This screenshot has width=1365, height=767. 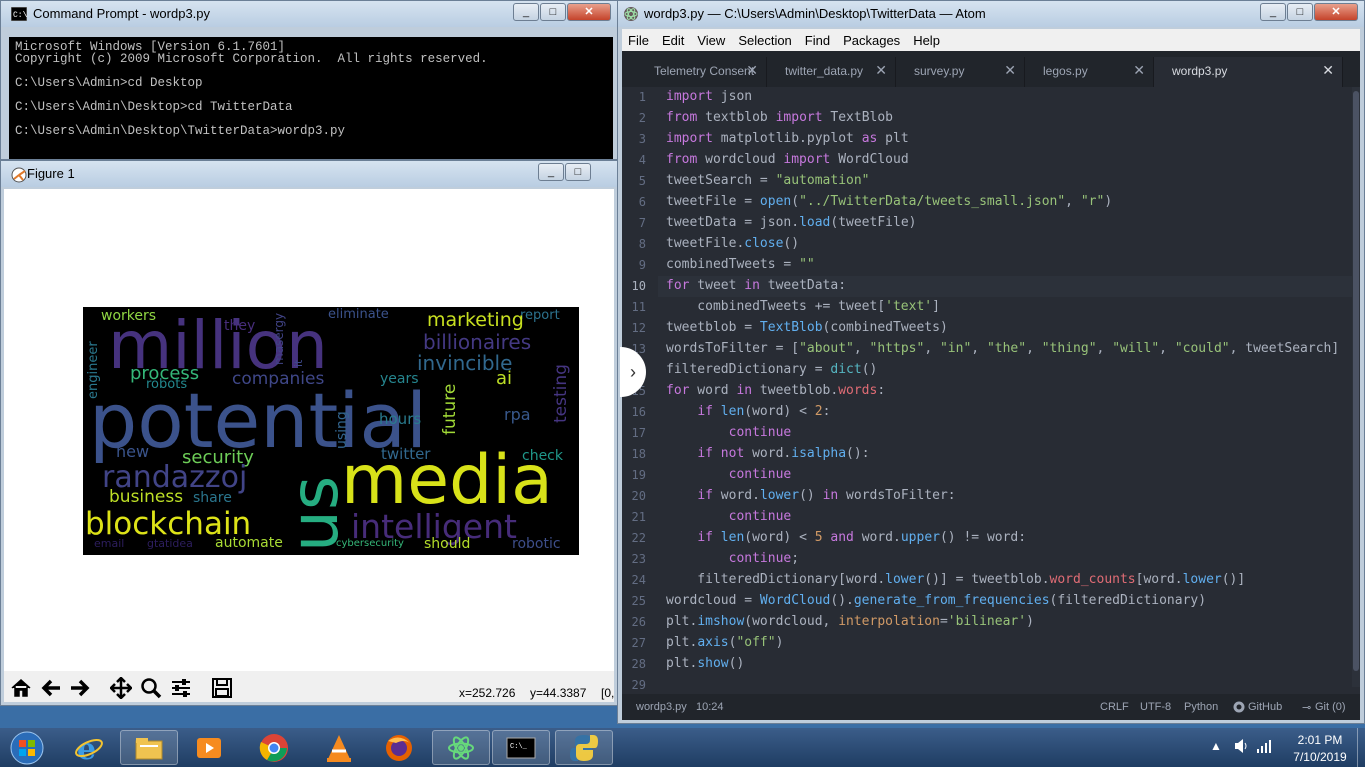 I want to click on tab-label: twitter_data.py, so click(x=824, y=71).